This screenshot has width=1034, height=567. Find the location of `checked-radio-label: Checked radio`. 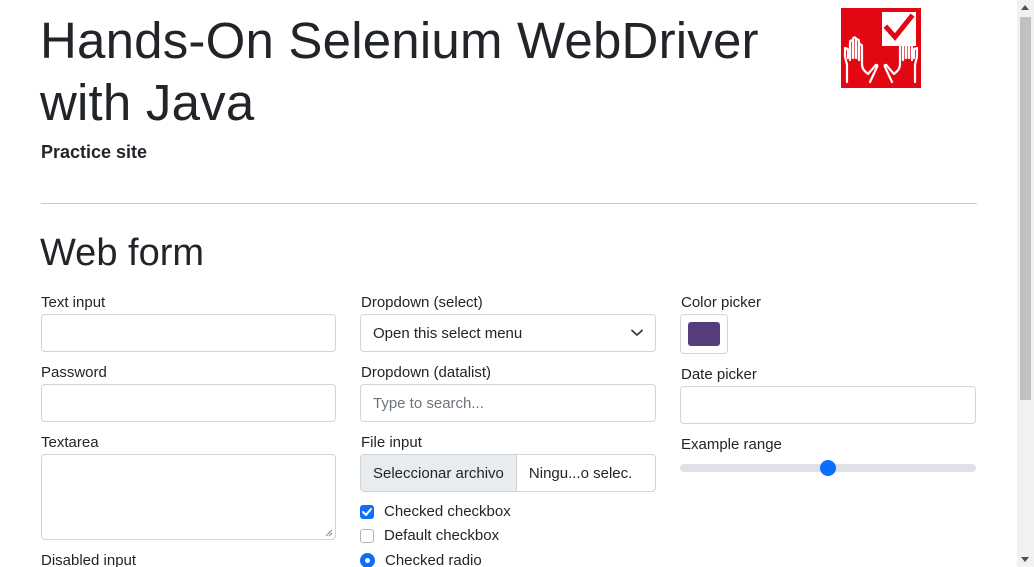

checked-radio-label: Checked radio is located at coordinates (433, 559).